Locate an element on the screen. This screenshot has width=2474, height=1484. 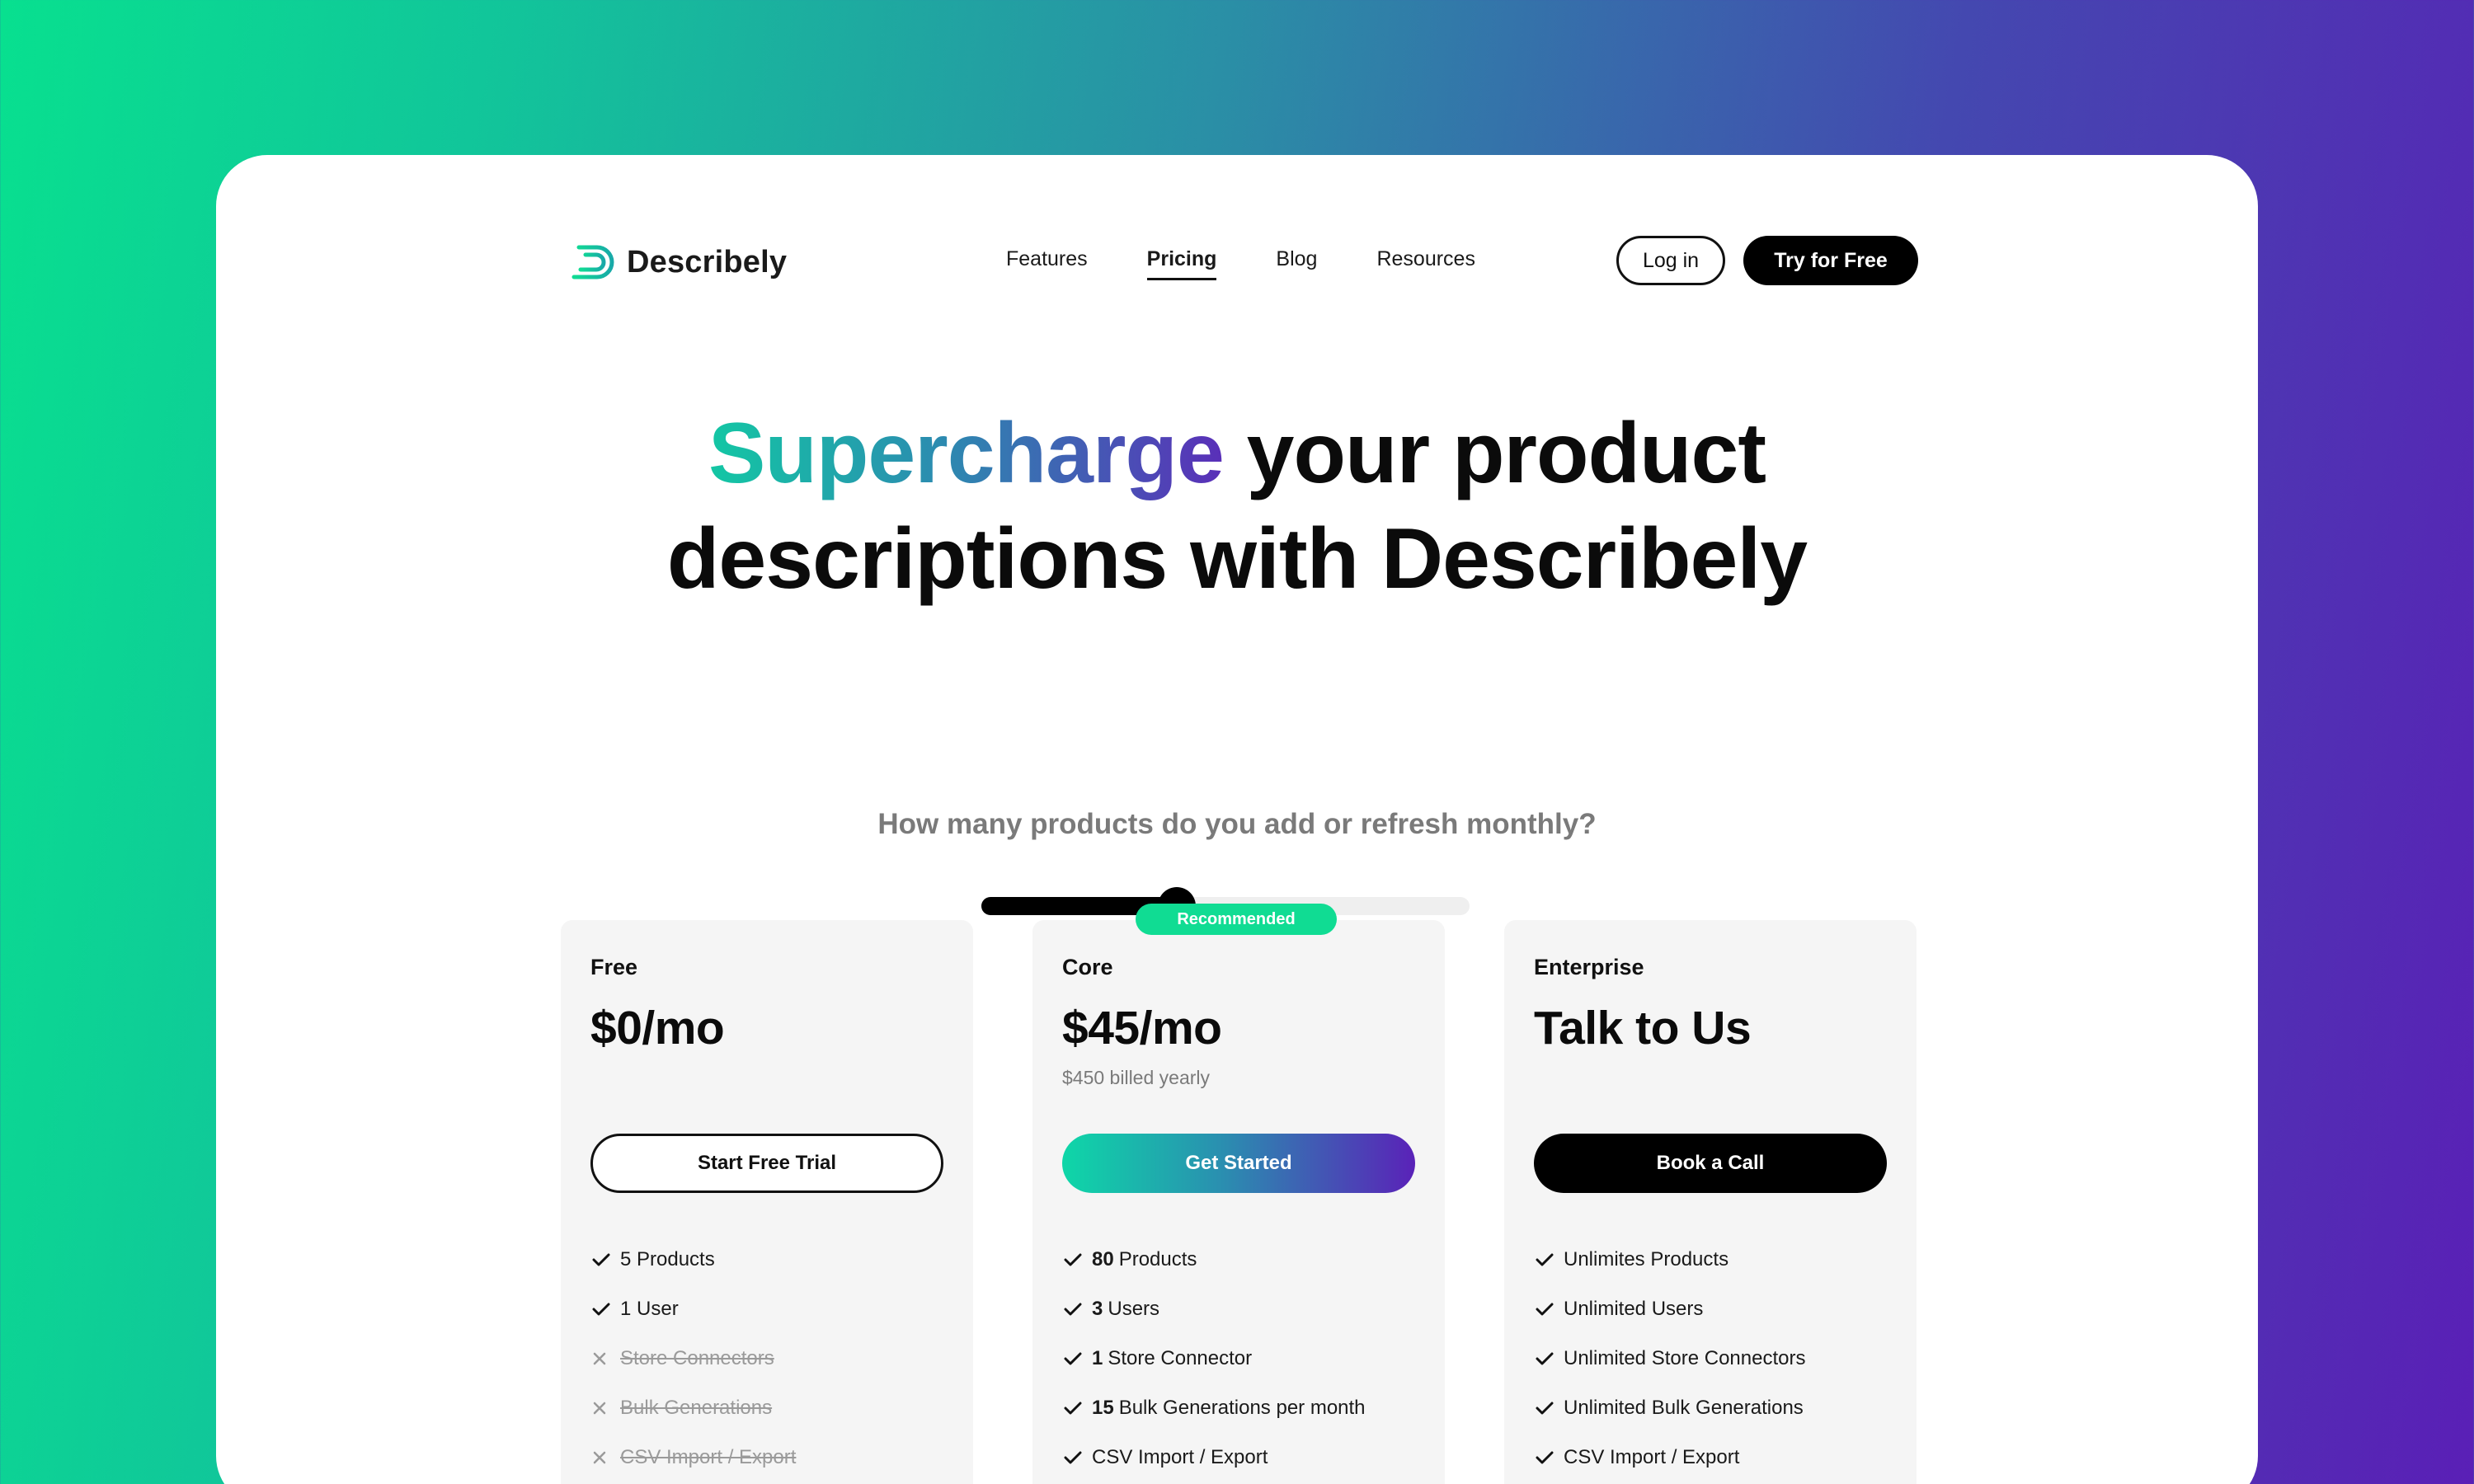
book-a-call-button: Book a Call is located at coordinates (1710, 1163).